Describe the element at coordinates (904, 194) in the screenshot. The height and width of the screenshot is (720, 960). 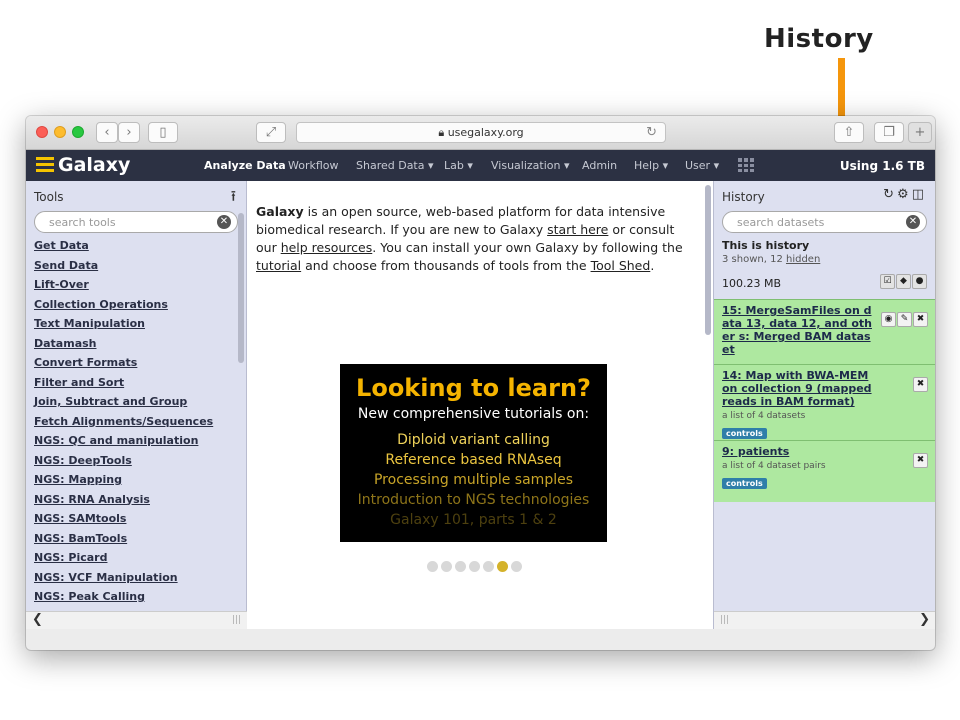
I see `gear-icon: ⚙` at that location.